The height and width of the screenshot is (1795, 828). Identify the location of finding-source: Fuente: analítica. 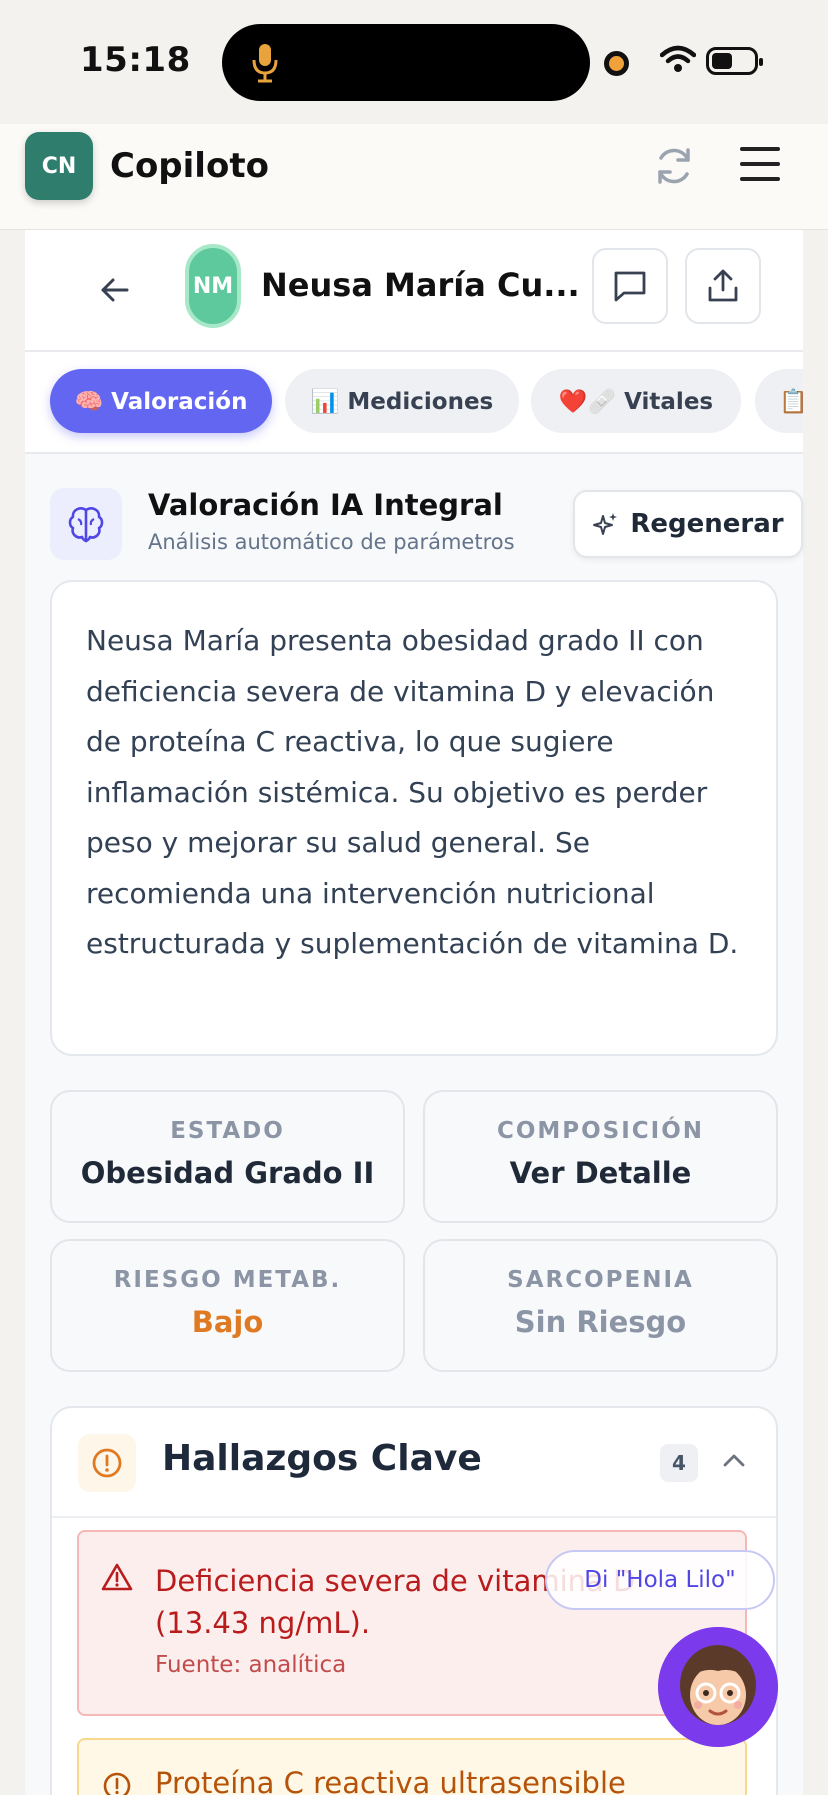
(251, 1665).